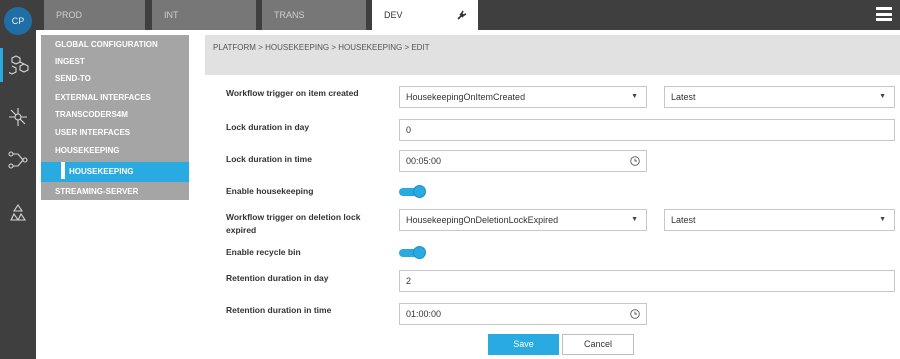  I want to click on retention-day-label: Retention duration in day, so click(277, 278).